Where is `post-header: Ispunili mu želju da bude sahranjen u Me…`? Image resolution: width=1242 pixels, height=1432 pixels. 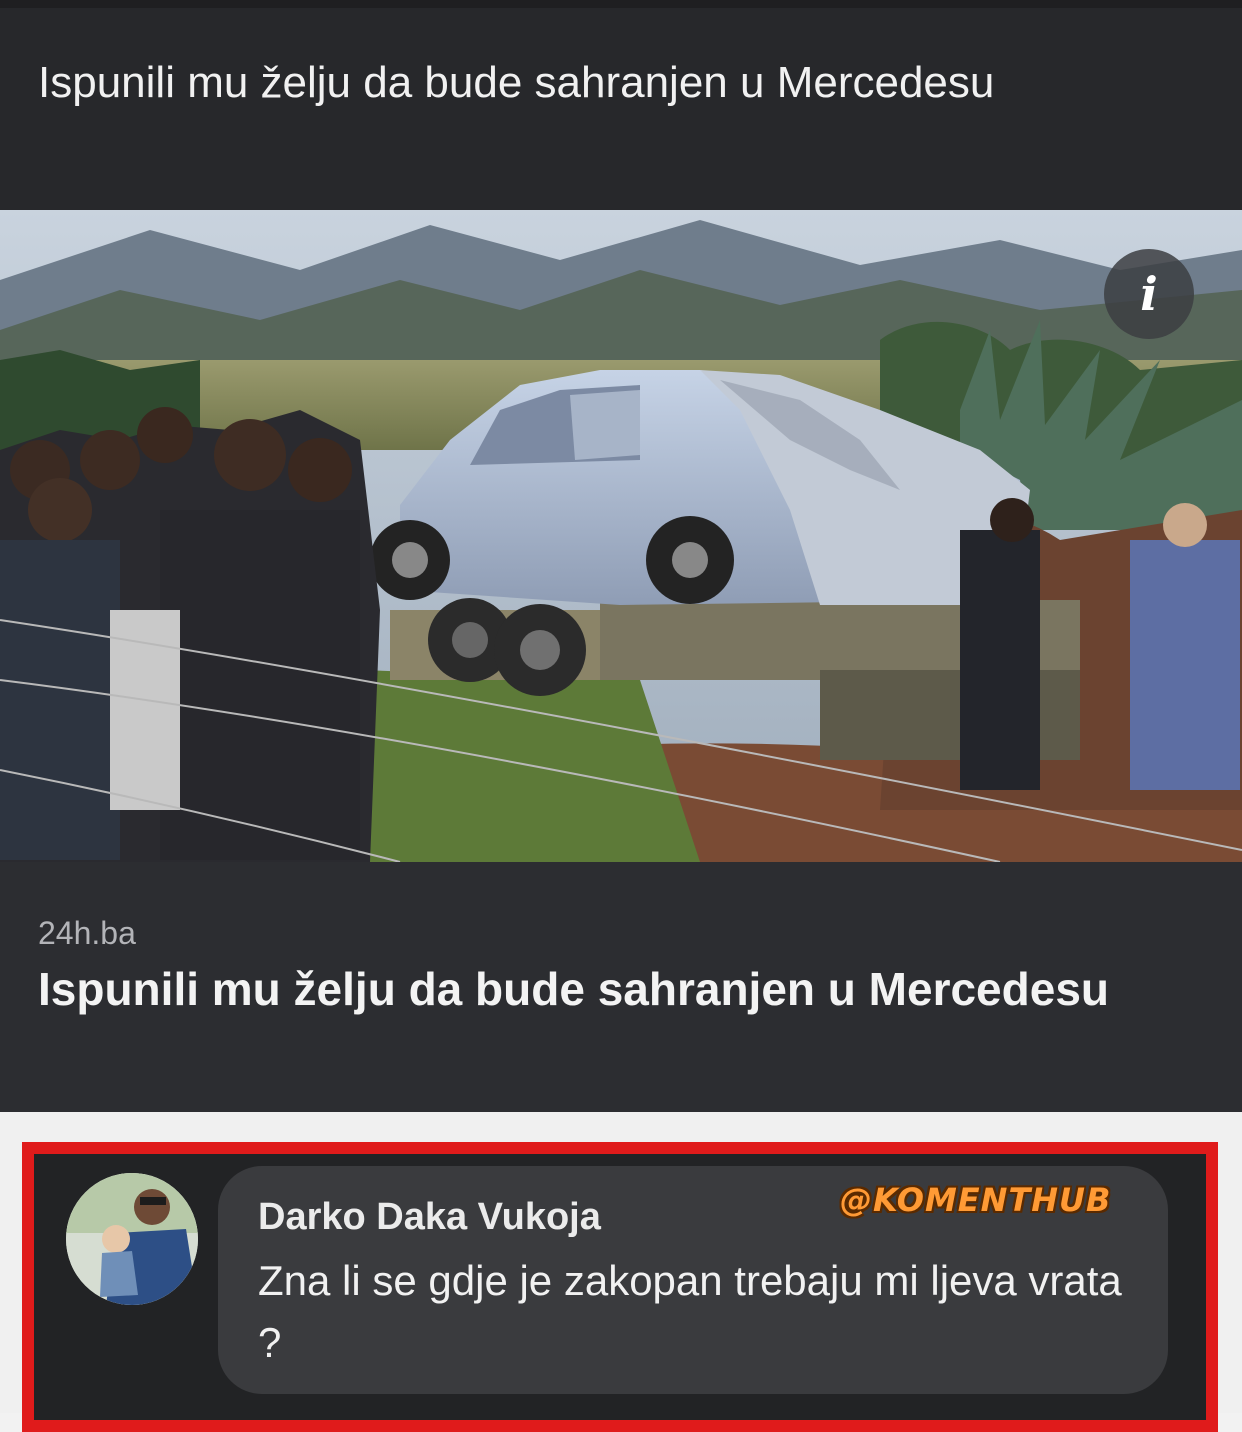 post-header: Ispunili mu želju da bude sahranjen u Me… is located at coordinates (621, 109).